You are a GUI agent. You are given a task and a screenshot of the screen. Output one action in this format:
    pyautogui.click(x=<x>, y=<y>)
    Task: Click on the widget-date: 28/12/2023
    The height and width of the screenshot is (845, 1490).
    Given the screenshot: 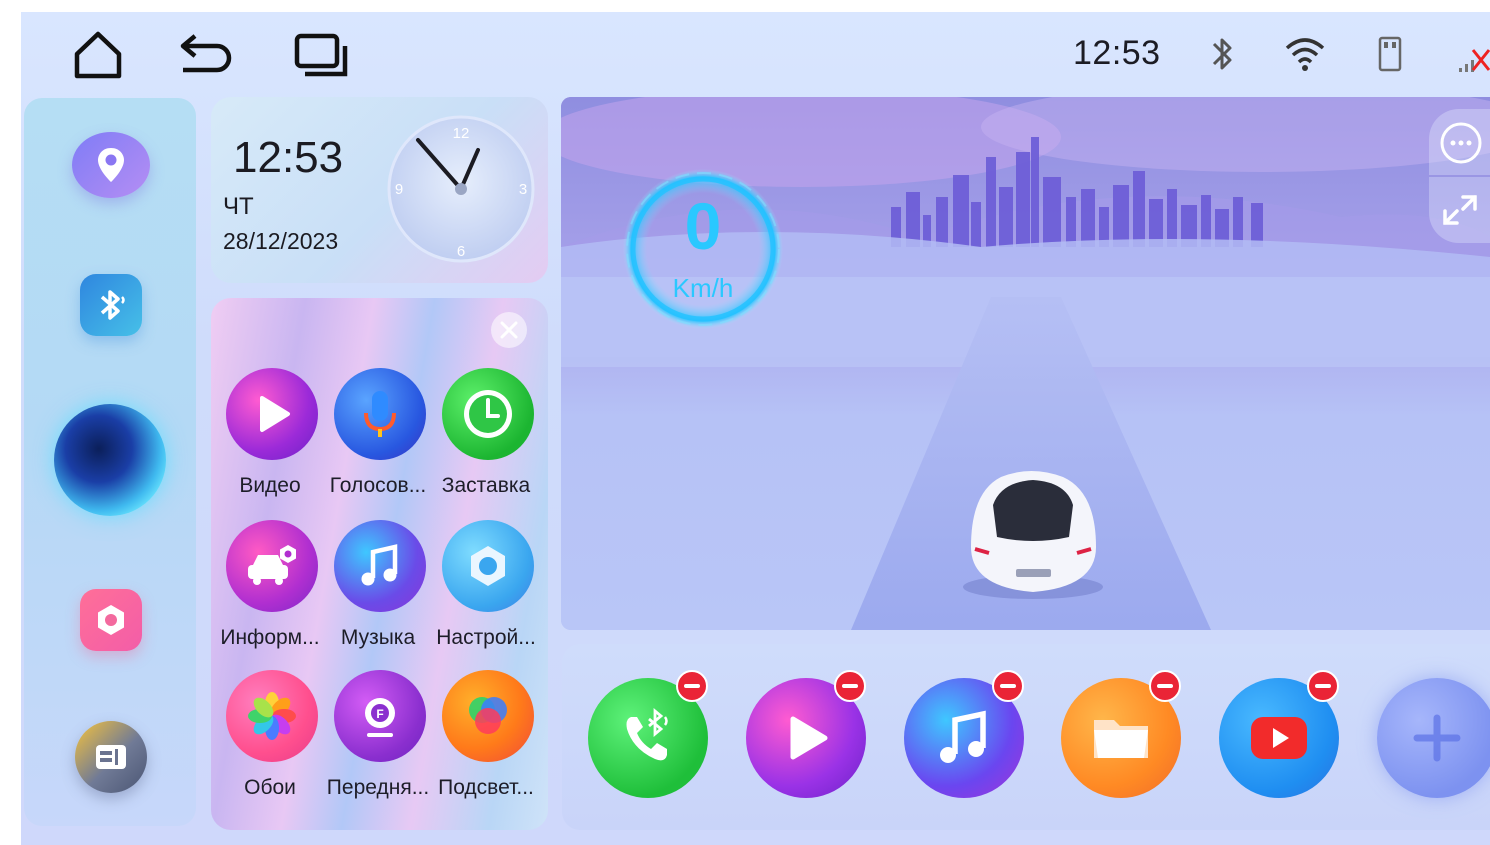 What is the action you would take?
    pyautogui.click(x=281, y=241)
    